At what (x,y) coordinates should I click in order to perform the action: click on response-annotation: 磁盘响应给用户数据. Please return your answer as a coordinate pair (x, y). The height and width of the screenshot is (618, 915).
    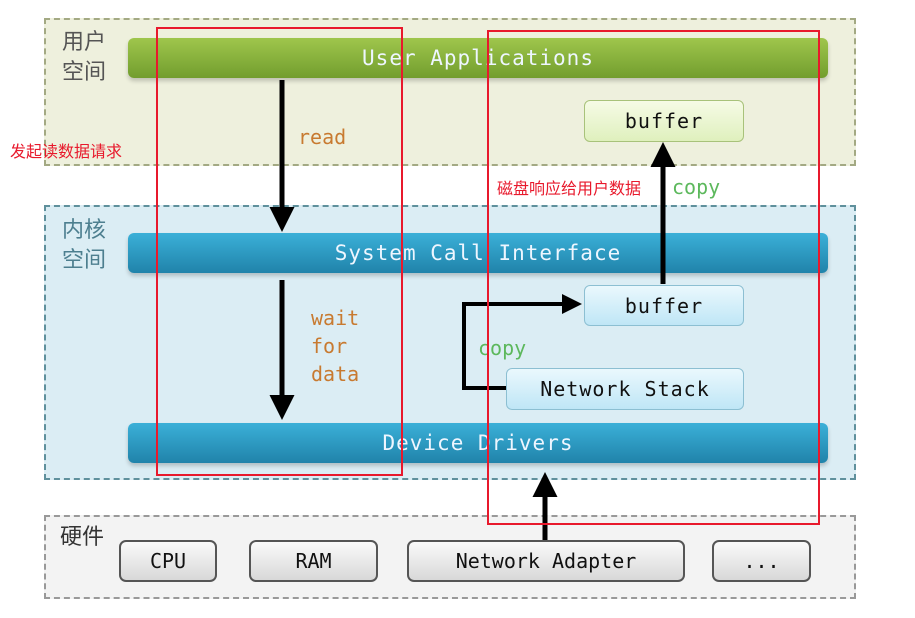
    Looking at the image, I should click on (569, 188).